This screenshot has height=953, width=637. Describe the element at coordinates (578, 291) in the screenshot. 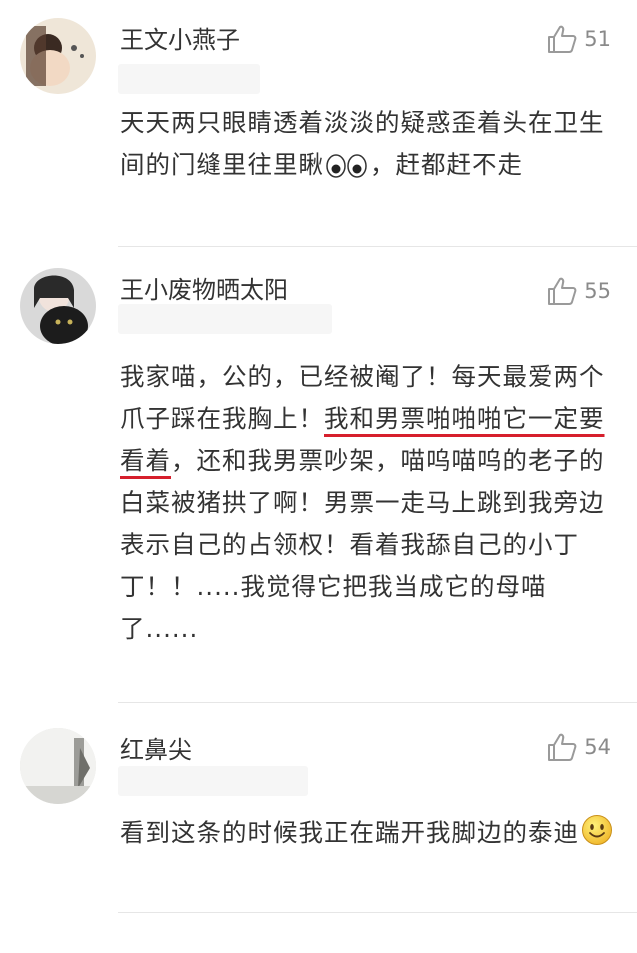

I see `like-button: 55` at that location.